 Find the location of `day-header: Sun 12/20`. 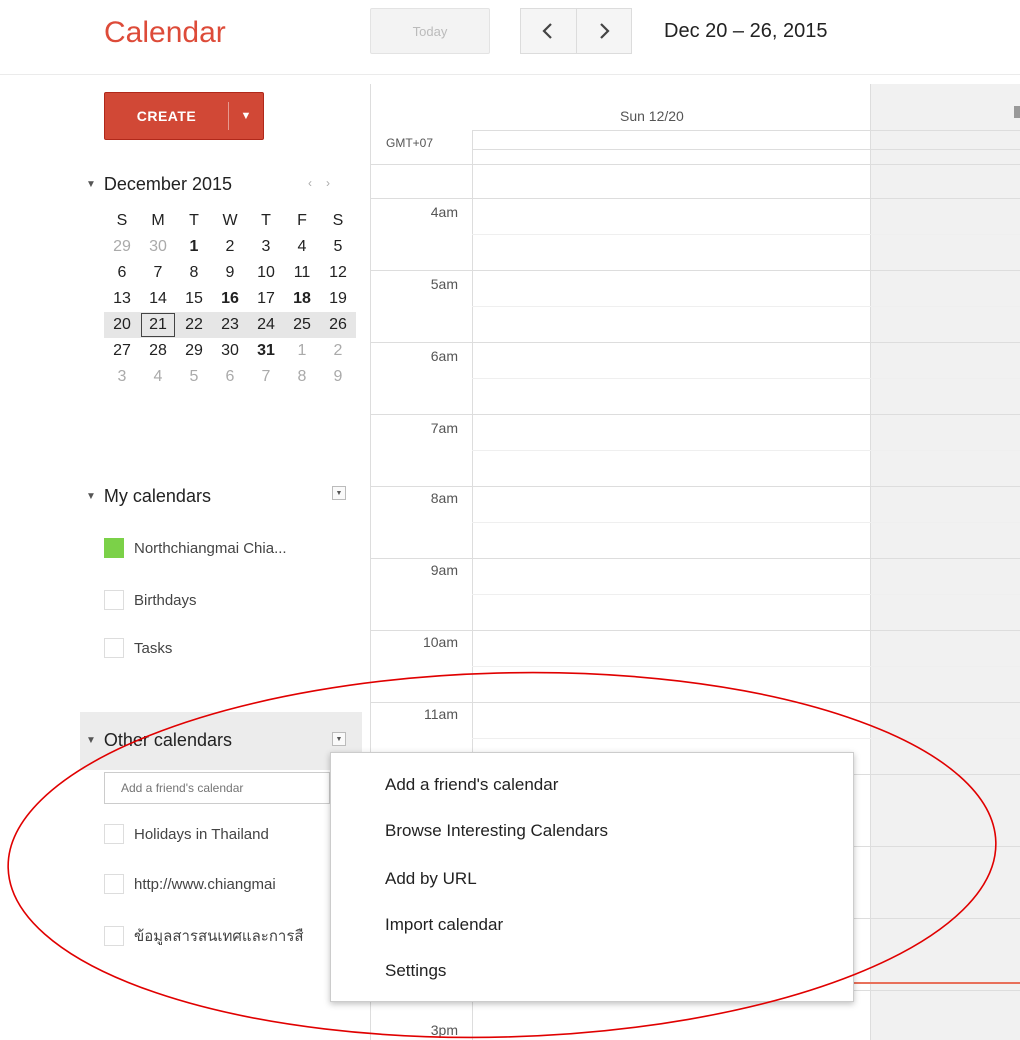

day-header: Sun 12/20 is located at coordinates (652, 116).